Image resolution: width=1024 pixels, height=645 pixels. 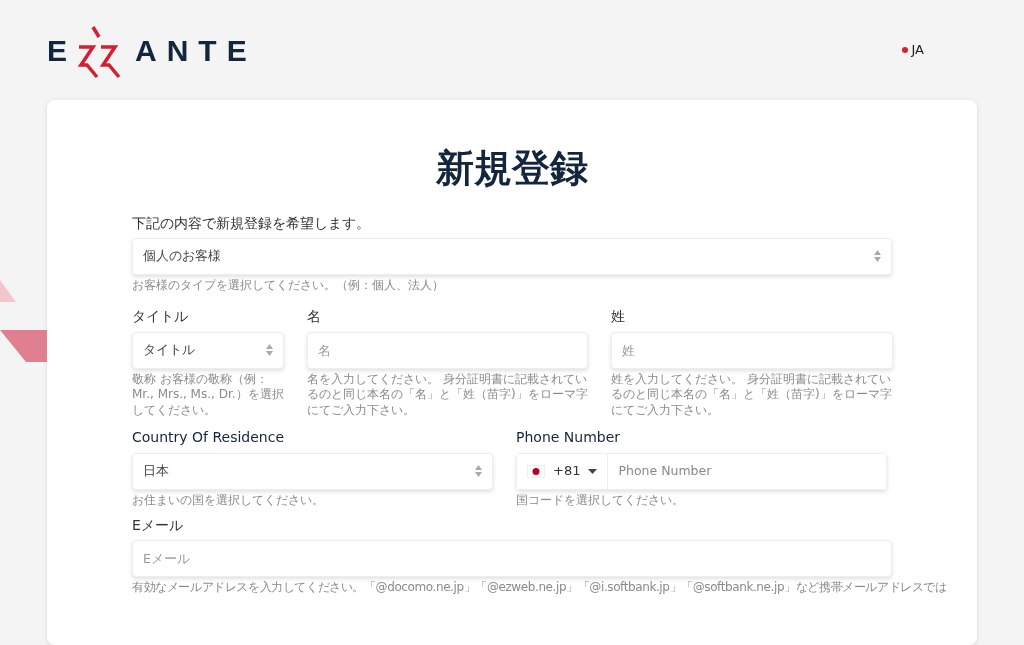 What do you see at coordinates (160, 316) in the screenshot?
I see `field-label: タイトル` at bounding box center [160, 316].